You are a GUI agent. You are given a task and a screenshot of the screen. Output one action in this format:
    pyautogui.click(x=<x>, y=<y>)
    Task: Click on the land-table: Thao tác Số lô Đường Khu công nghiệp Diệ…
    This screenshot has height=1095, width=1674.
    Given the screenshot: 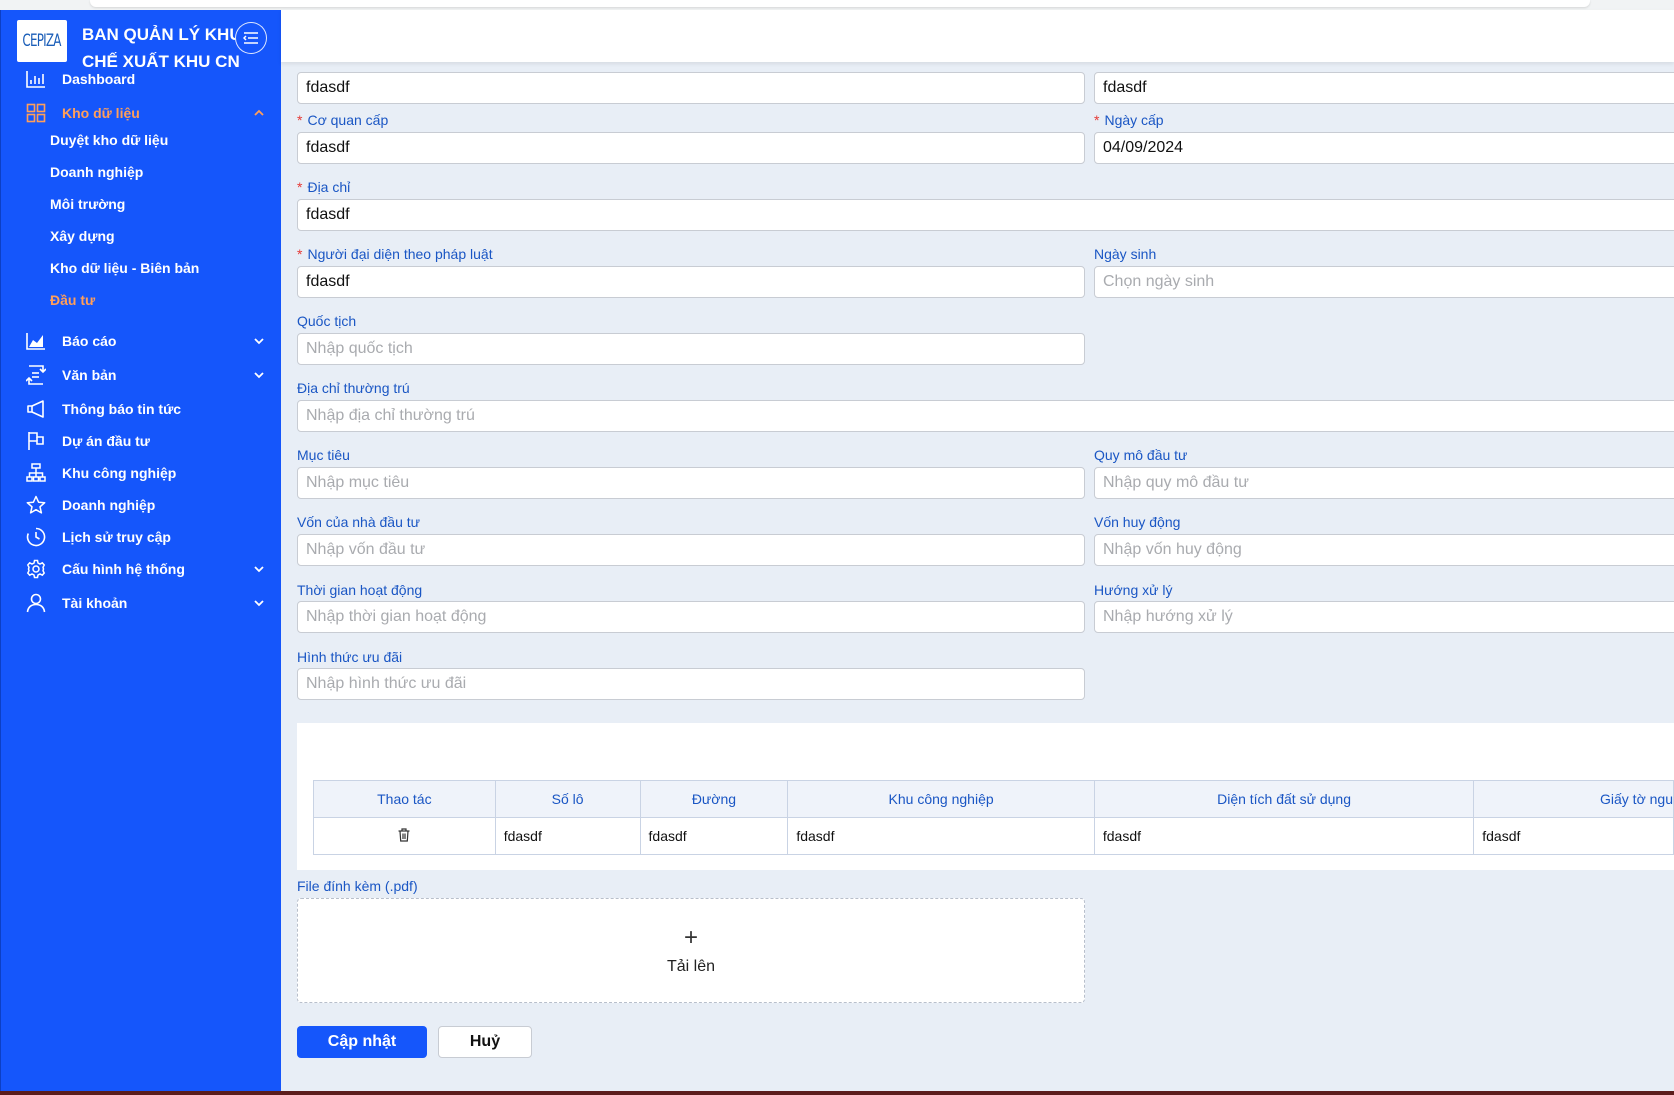 What is the action you would take?
    pyautogui.click(x=993, y=817)
    